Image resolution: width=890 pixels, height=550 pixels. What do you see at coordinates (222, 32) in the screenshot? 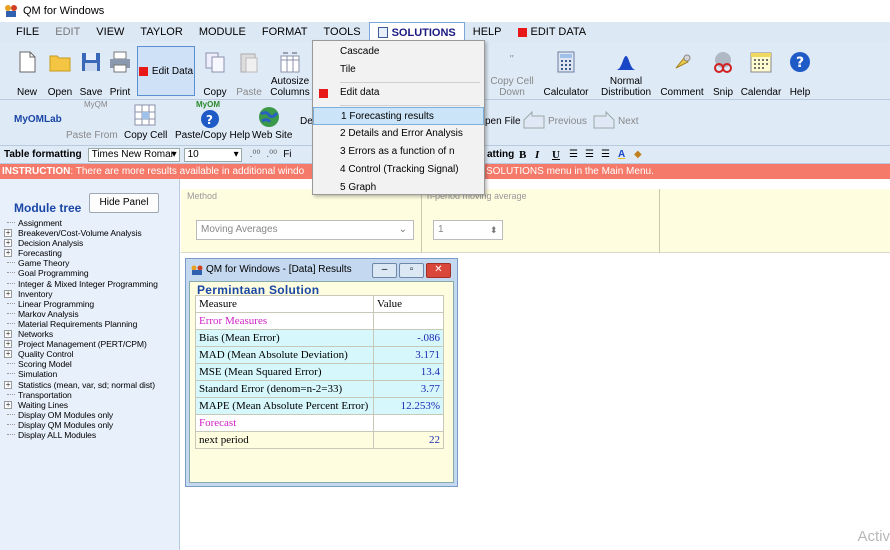
I see `menu-module: MODULE` at bounding box center [222, 32].